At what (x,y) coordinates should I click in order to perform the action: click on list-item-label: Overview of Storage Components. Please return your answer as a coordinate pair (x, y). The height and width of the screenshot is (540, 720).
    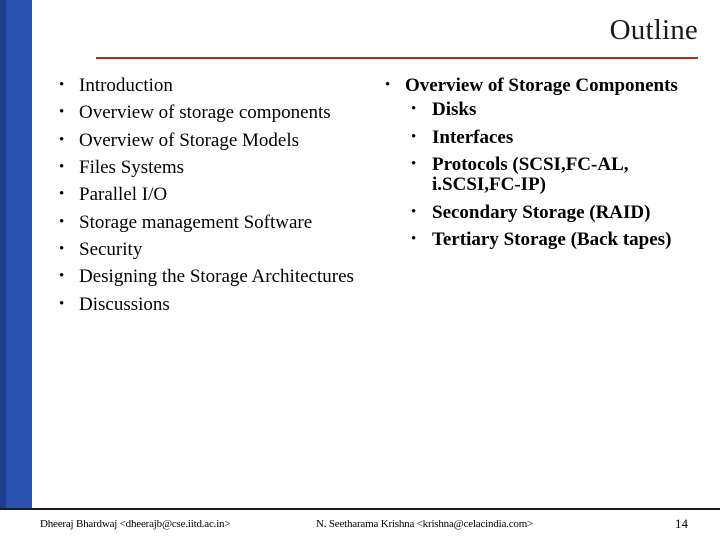
    Looking at the image, I should click on (541, 85).